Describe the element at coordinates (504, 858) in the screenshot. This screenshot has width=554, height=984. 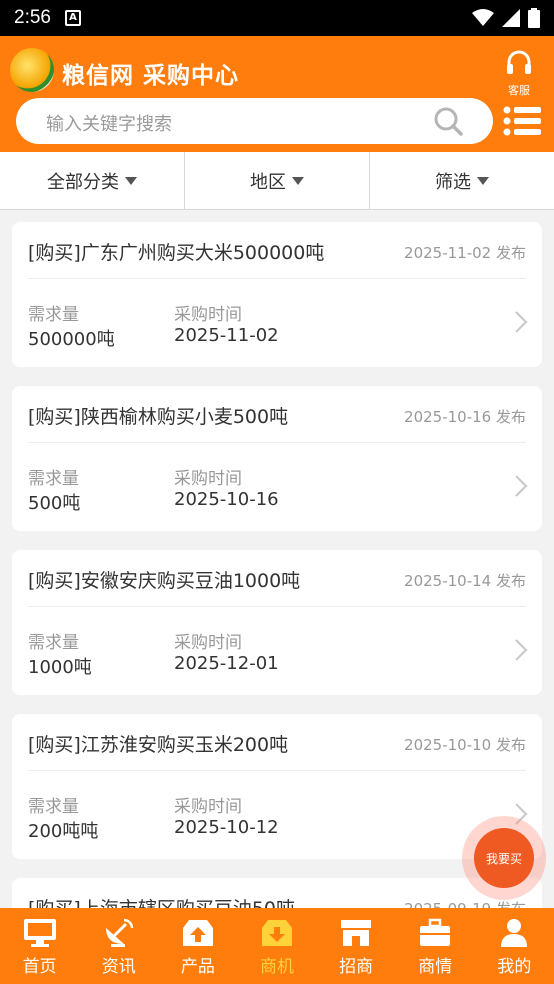
I see `i-want-to-buy-button: 我要买` at that location.